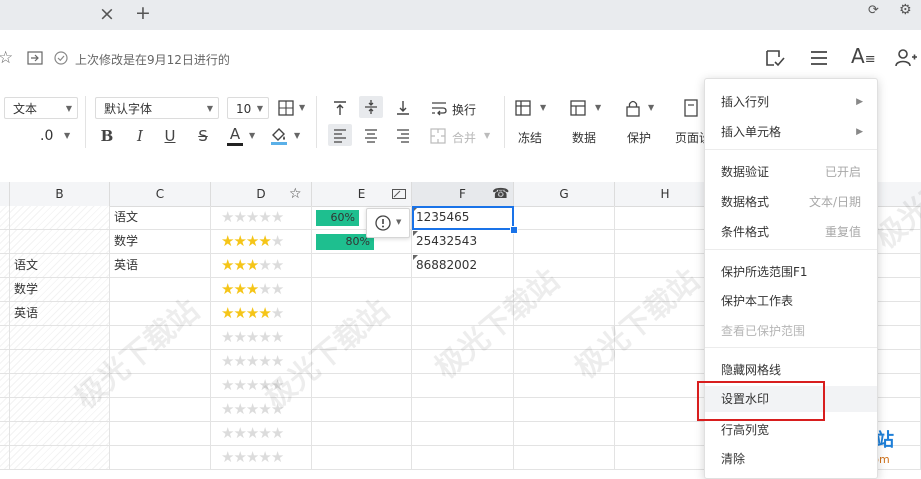 This screenshot has height=479, width=921. What do you see at coordinates (463, 194) in the screenshot?
I see `column-header-f: F ☎` at bounding box center [463, 194].